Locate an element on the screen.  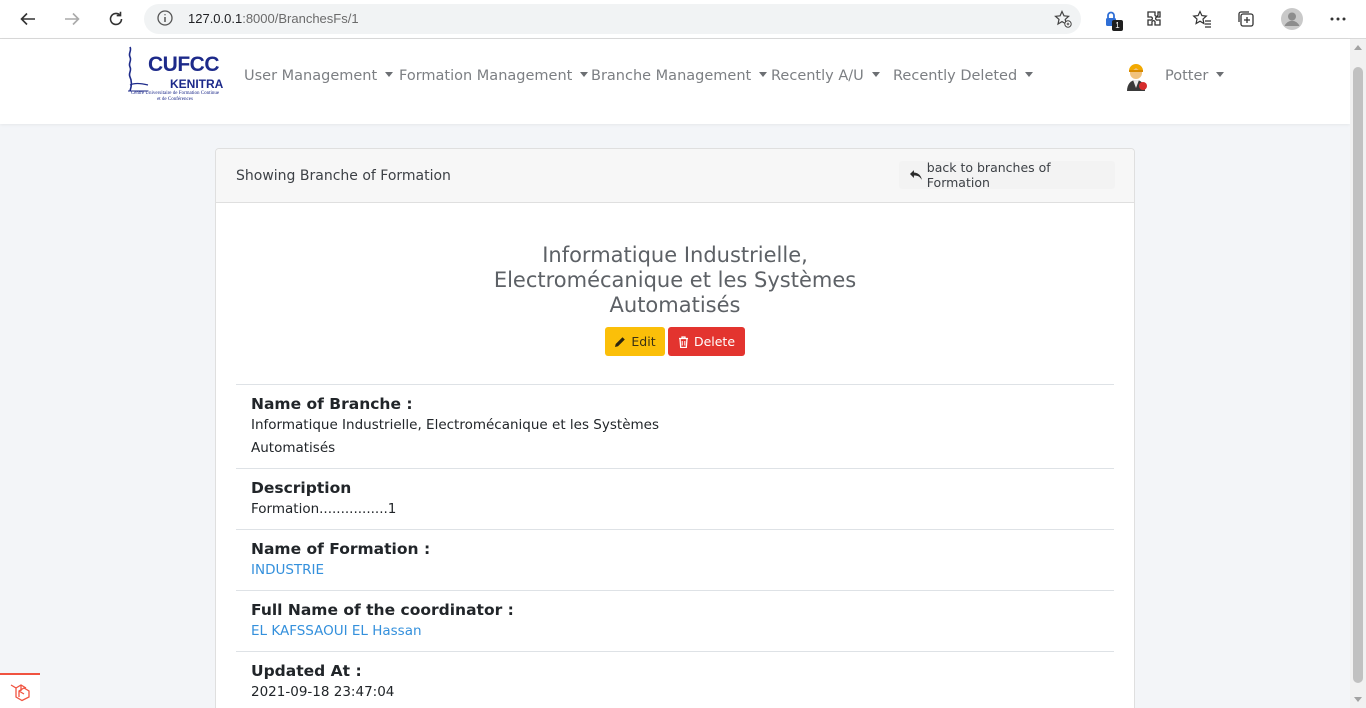
extension-lock-icon: 1 is located at coordinates (1111, 19).